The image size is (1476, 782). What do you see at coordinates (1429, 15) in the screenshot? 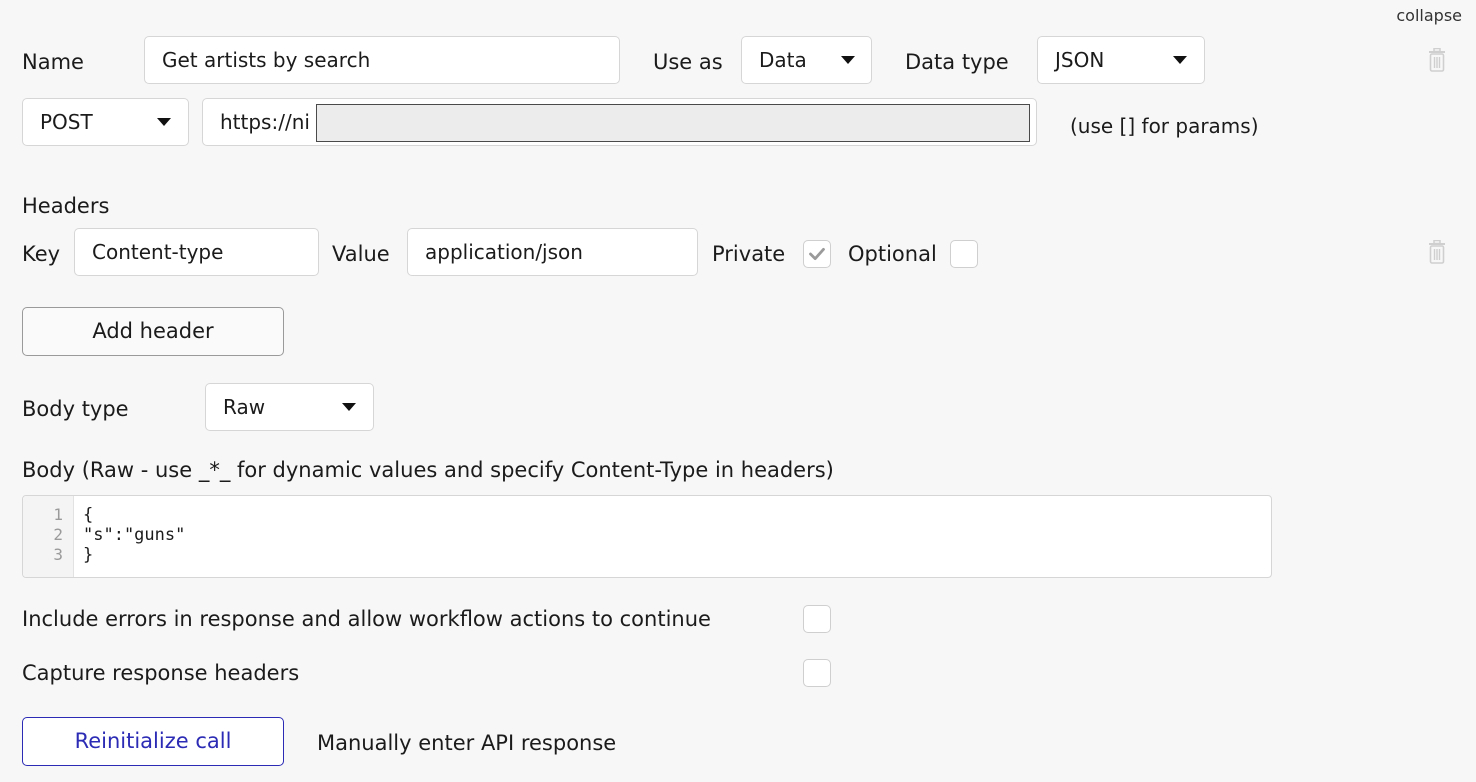
I see `collapse-link: collapse` at bounding box center [1429, 15].